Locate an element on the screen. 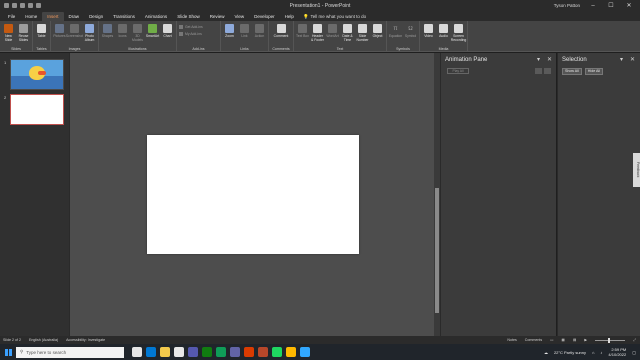  taskbar-search: ⚲ Type here to search is located at coordinates (70, 352).